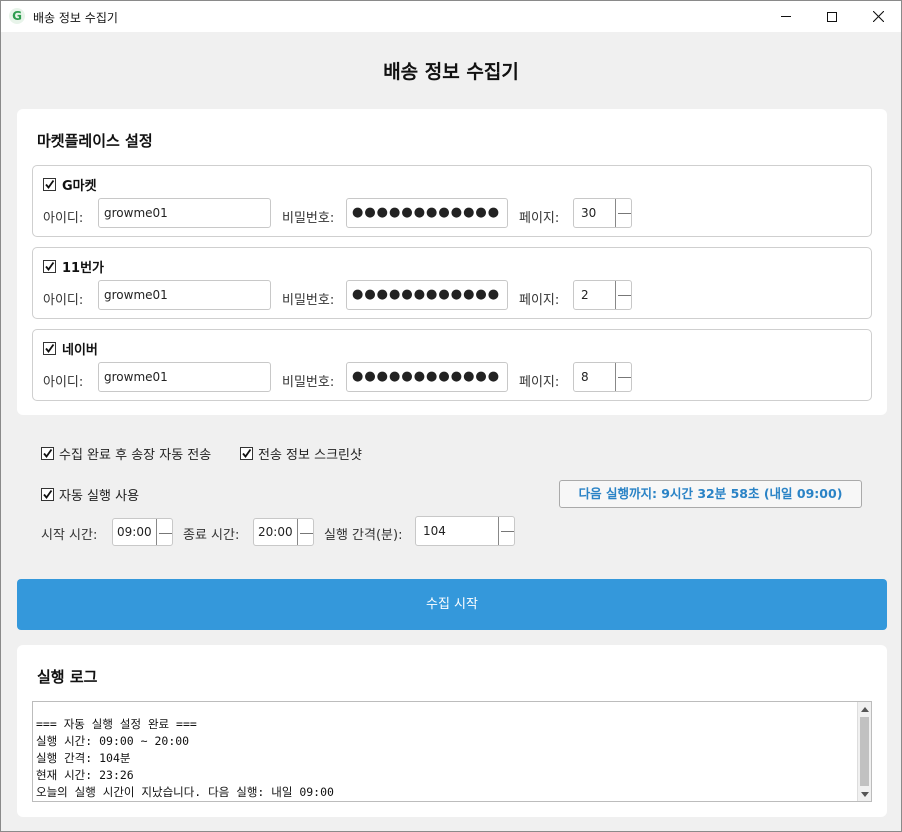 This screenshot has height=832, width=902. I want to click on screenshot-option: 전송 정보 스크린샷, so click(301, 453).